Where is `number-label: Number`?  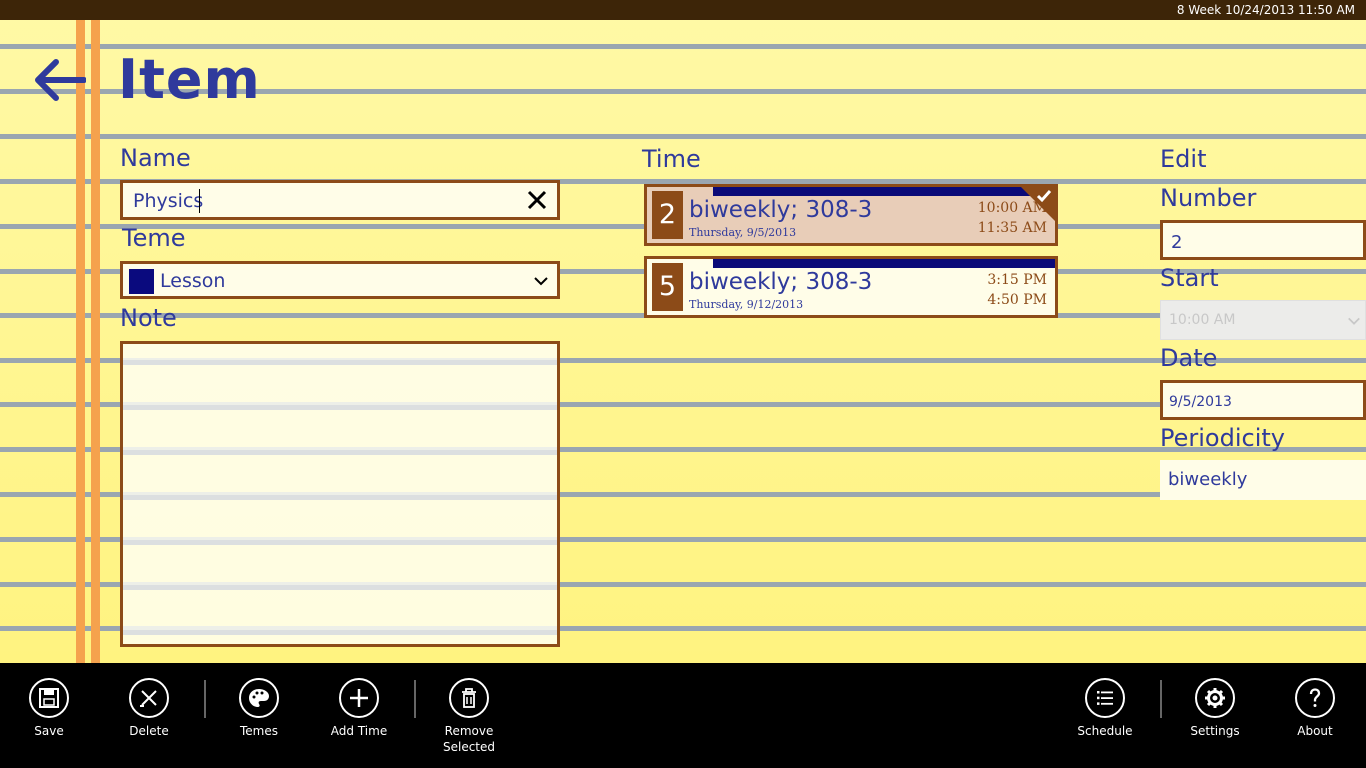 number-label: Number is located at coordinates (1208, 198).